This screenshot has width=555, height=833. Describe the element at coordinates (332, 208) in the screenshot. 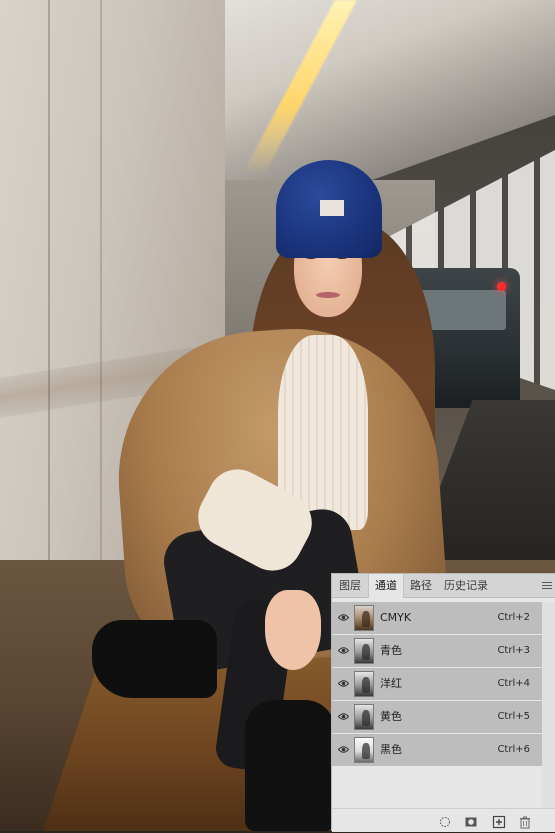

I see `beanie-tag` at that location.